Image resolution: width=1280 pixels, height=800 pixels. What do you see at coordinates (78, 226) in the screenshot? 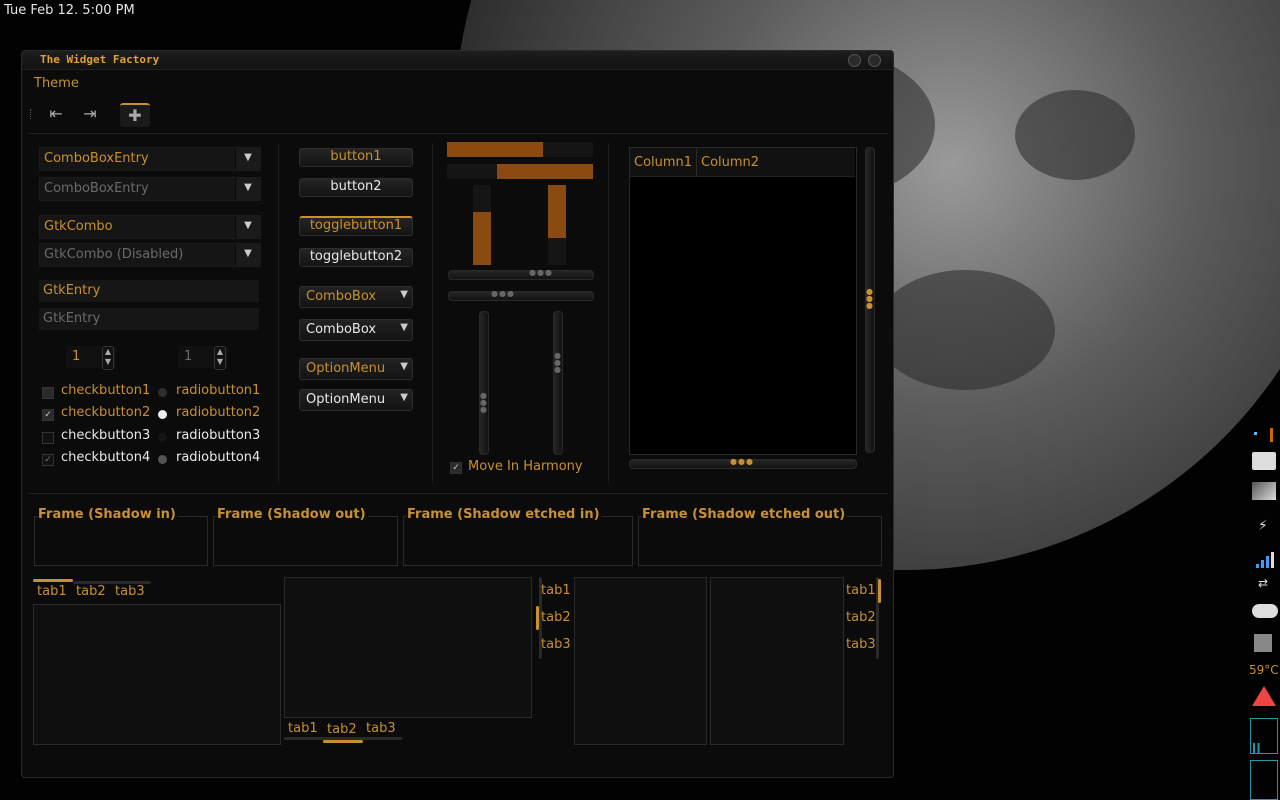
I see `gtk-combo-text: GtkCombo` at bounding box center [78, 226].